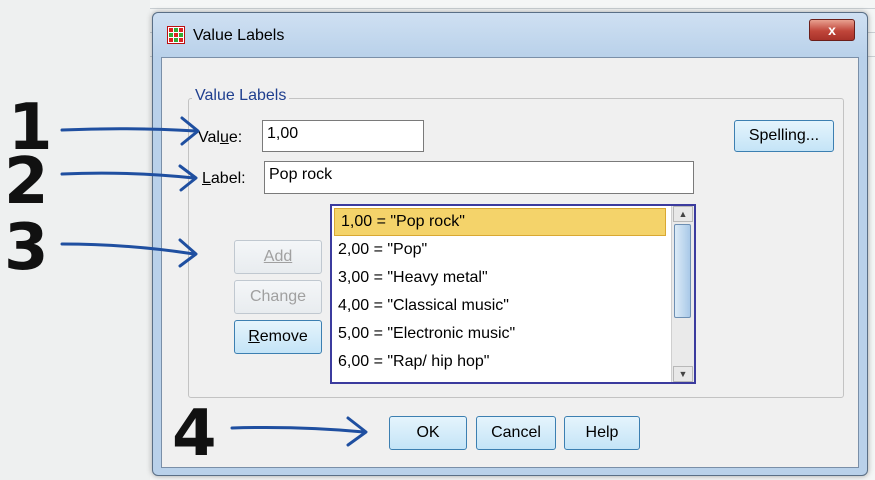 The height and width of the screenshot is (480, 875). What do you see at coordinates (130, 131) in the screenshot?
I see `arrow-1-icon` at bounding box center [130, 131].